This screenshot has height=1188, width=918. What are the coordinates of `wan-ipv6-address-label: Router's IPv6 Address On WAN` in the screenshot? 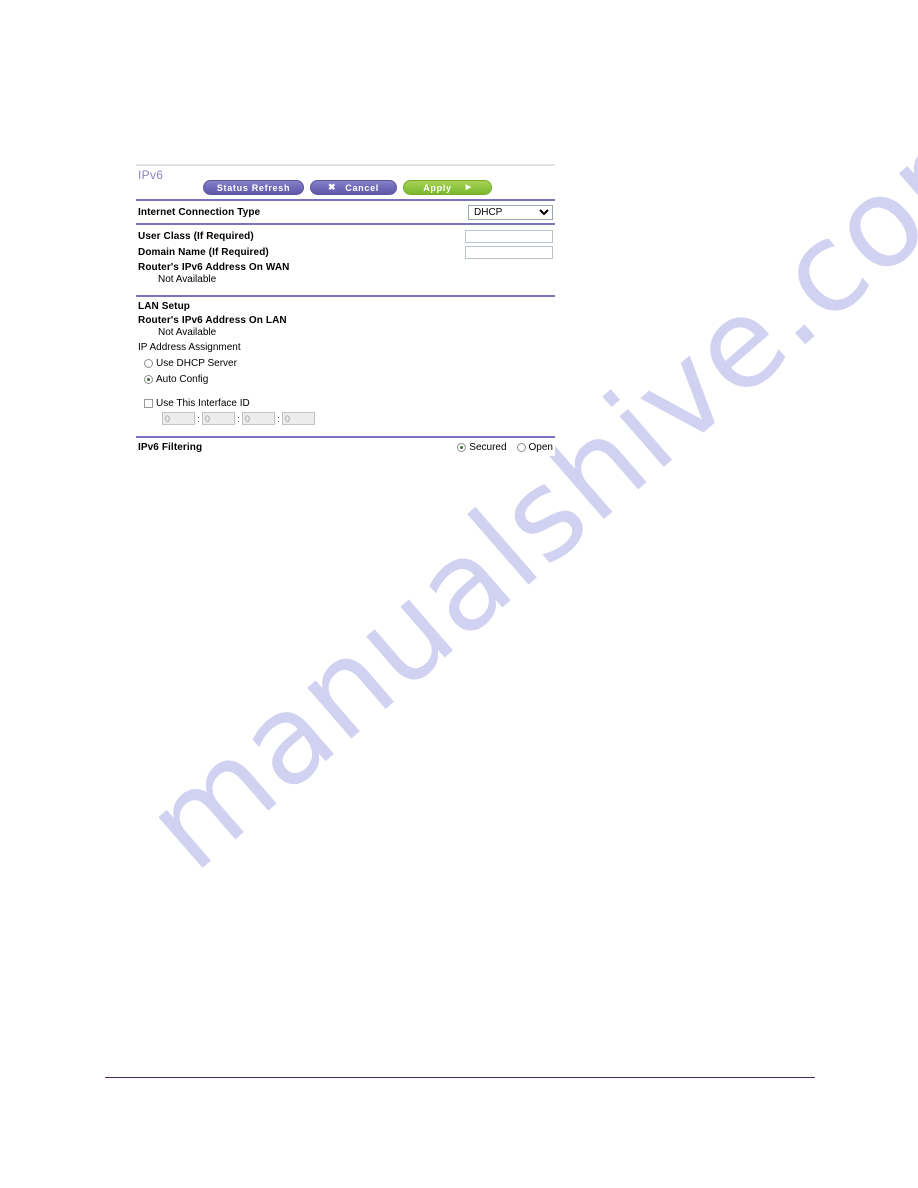 It's located at (214, 267).